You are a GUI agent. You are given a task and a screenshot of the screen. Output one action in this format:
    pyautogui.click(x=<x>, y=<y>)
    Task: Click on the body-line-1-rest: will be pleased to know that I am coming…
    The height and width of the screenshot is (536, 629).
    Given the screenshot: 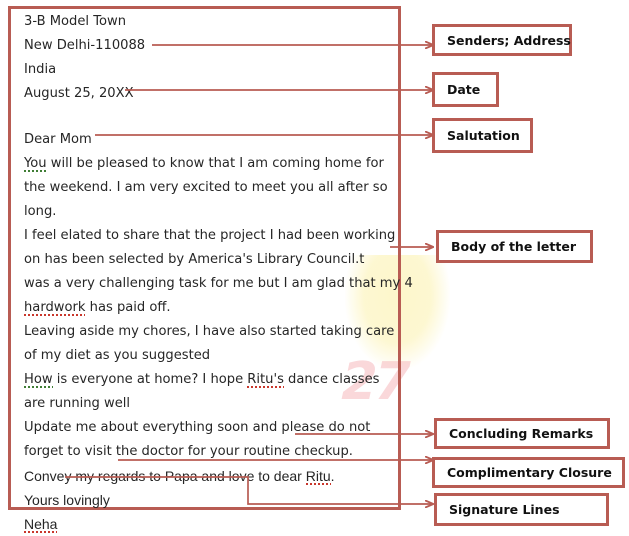 What is the action you would take?
    pyautogui.click(x=215, y=163)
    